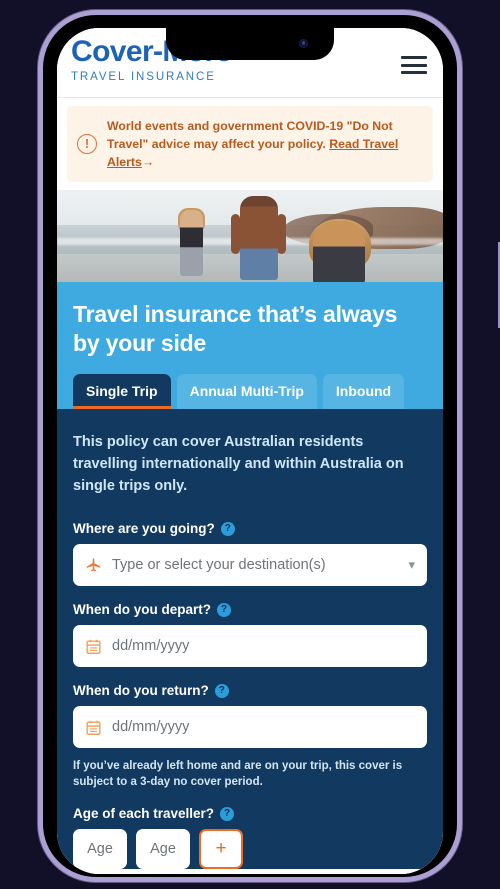  Describe the element at coordinates (411, 565) in the screenshot. I see `chevron-down-icon: ▾` at that location.